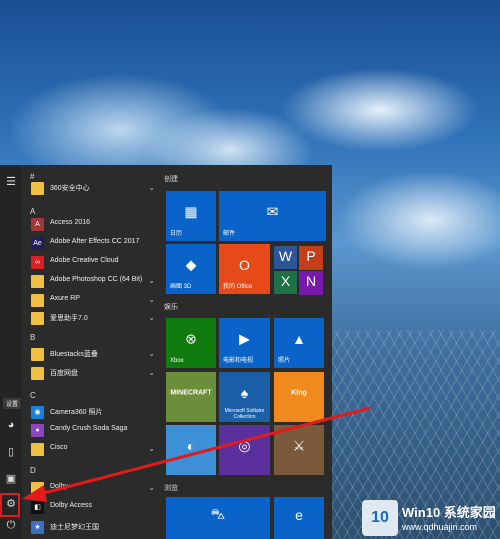  Describe the element at coordinates (181, 287) in the screenshot. I see `tile-label: 画图 3D` at that location.